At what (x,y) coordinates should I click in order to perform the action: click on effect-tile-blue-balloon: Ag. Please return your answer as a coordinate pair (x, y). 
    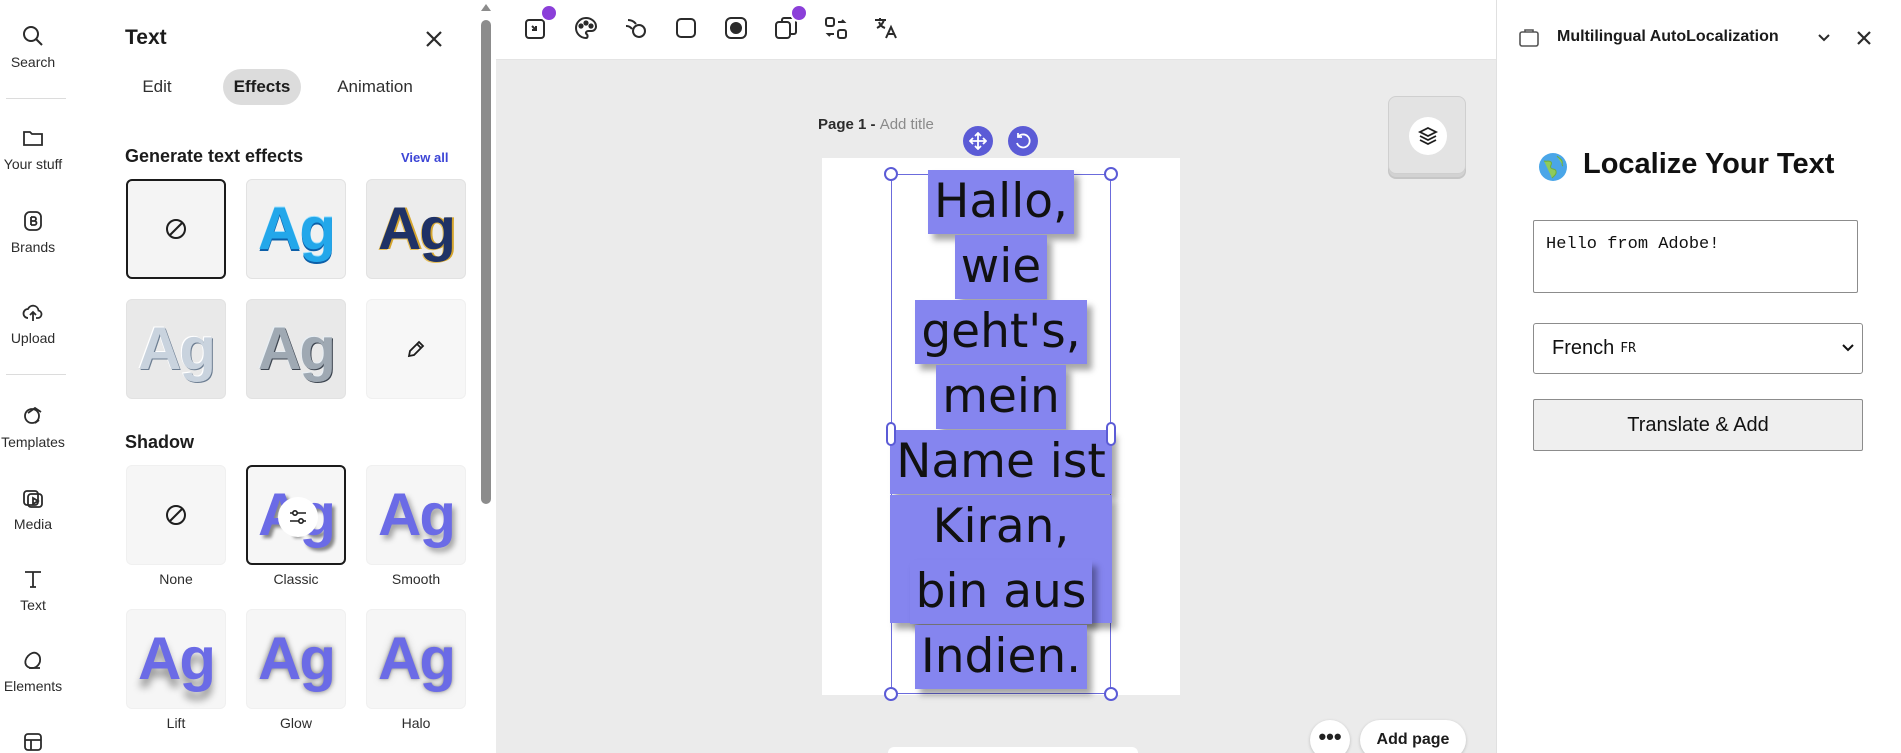
    Looking at the image, I should click on (296, 229).